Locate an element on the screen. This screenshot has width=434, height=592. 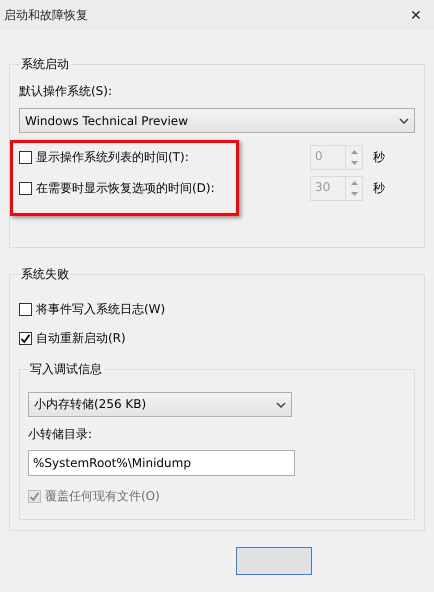
dialog-button is located at coordinates (274, 561).